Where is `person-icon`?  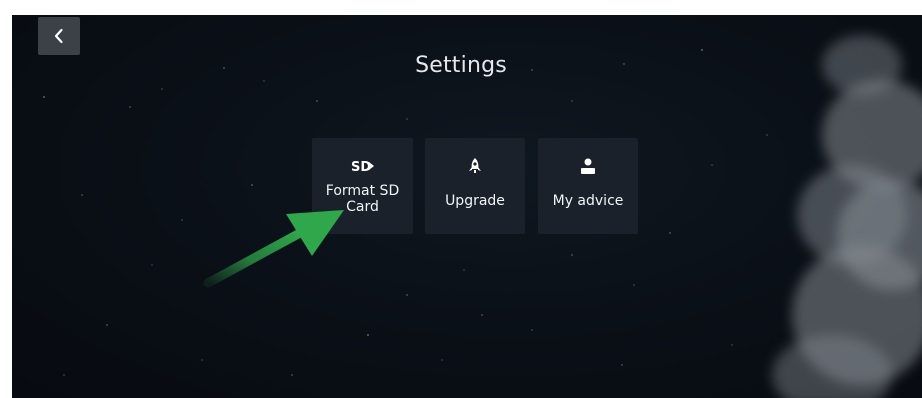 person-icon is located at coordinates (588, 166).